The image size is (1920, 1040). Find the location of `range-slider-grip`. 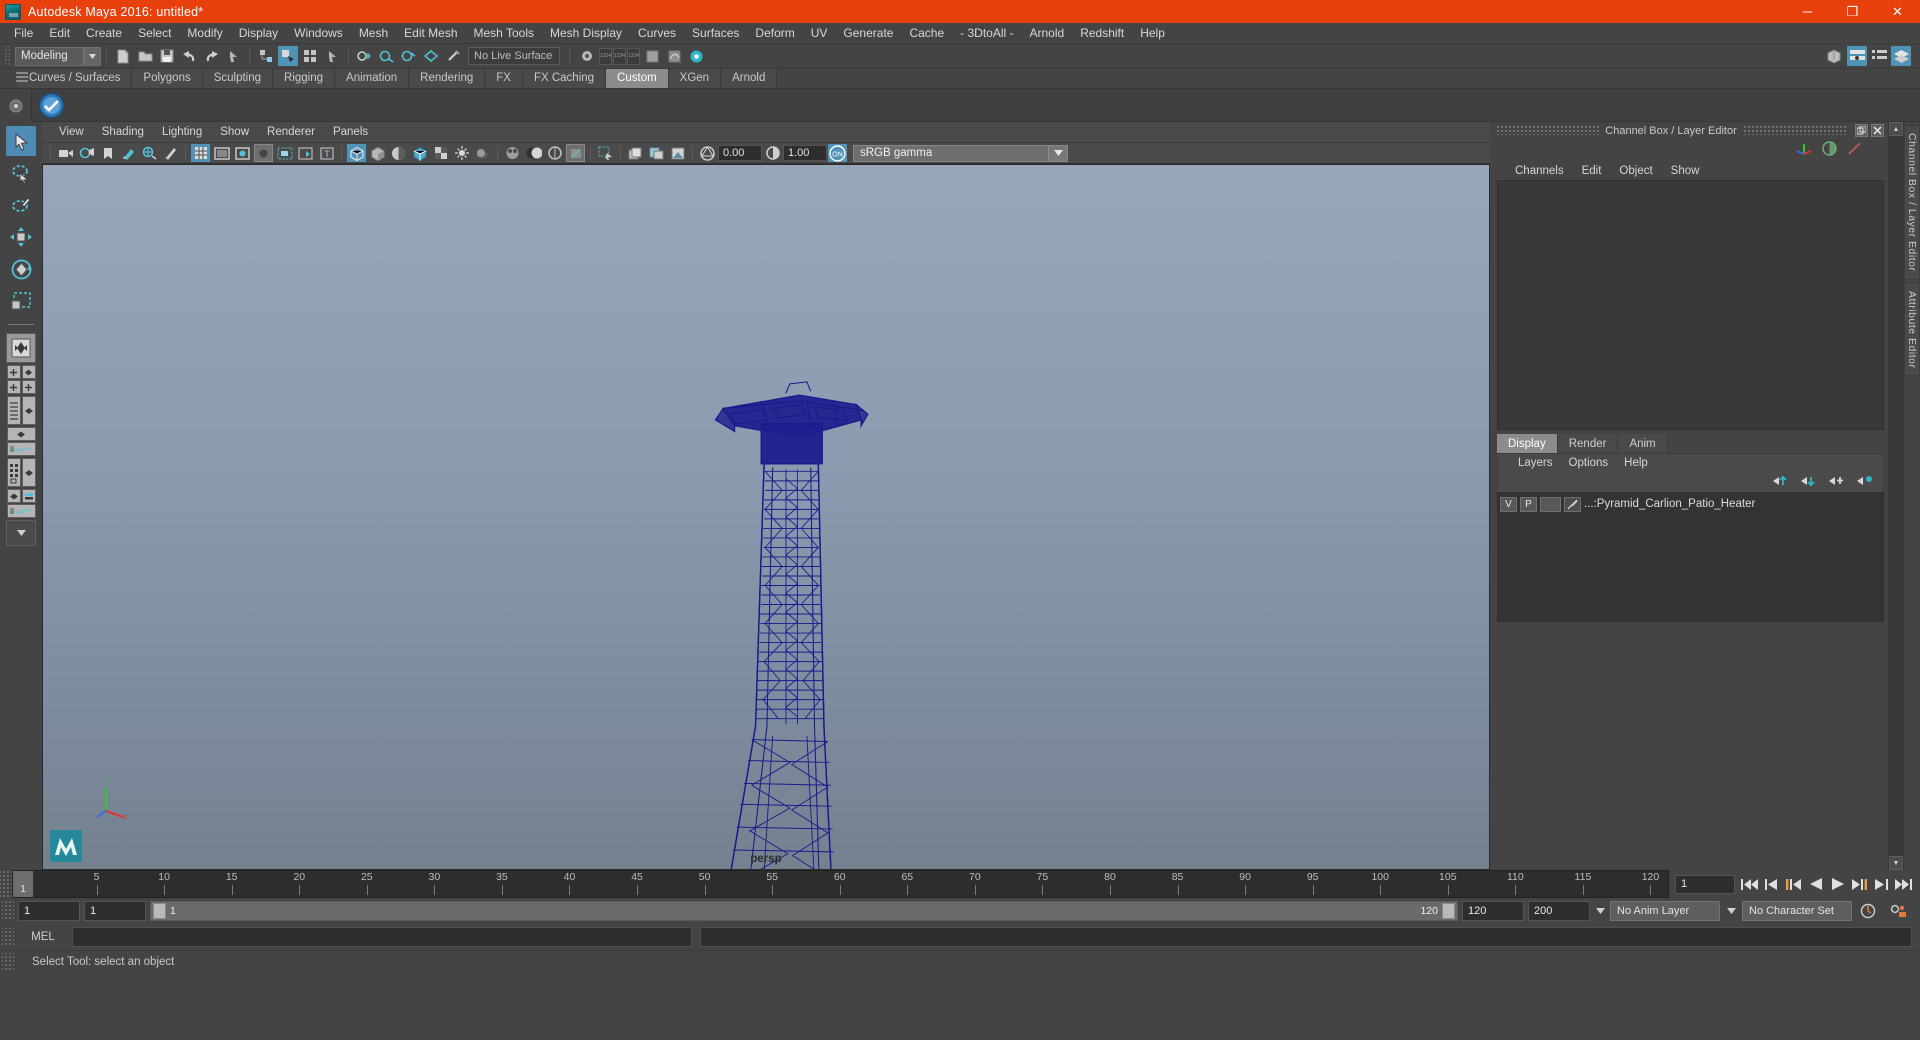

range-slider-grip is located at coordinates (8, 911).